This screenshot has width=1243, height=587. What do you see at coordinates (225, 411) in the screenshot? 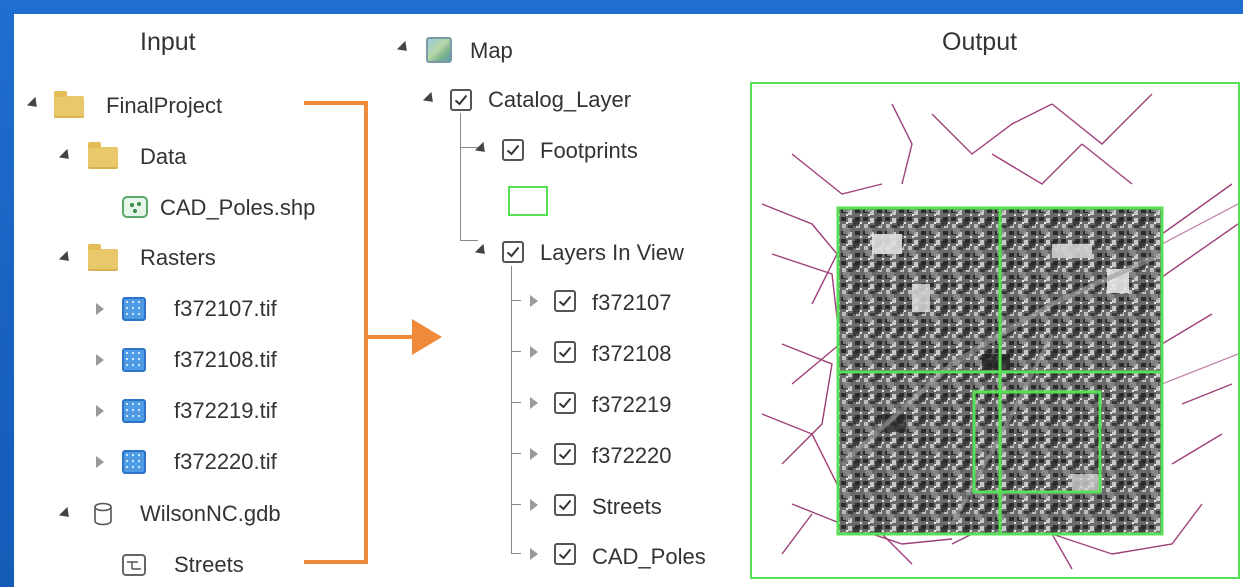
I see `tree-item-raster-3: f372219.tif` at bounding box center [225, 411].